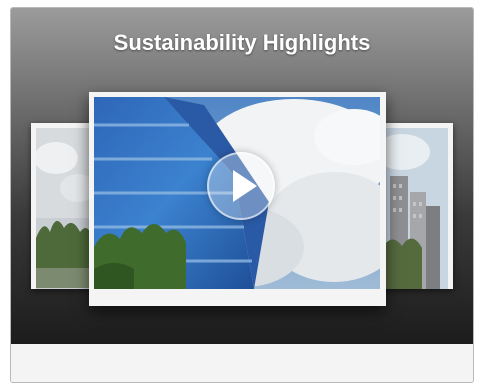  I want to click on play-icon, so click(241, 186).